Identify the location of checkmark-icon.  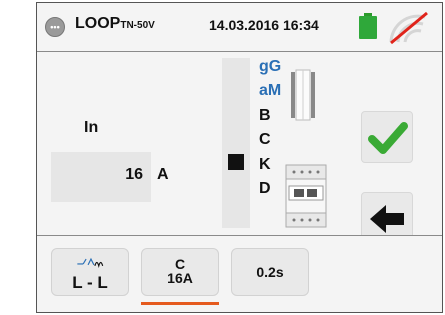
(388, 138).